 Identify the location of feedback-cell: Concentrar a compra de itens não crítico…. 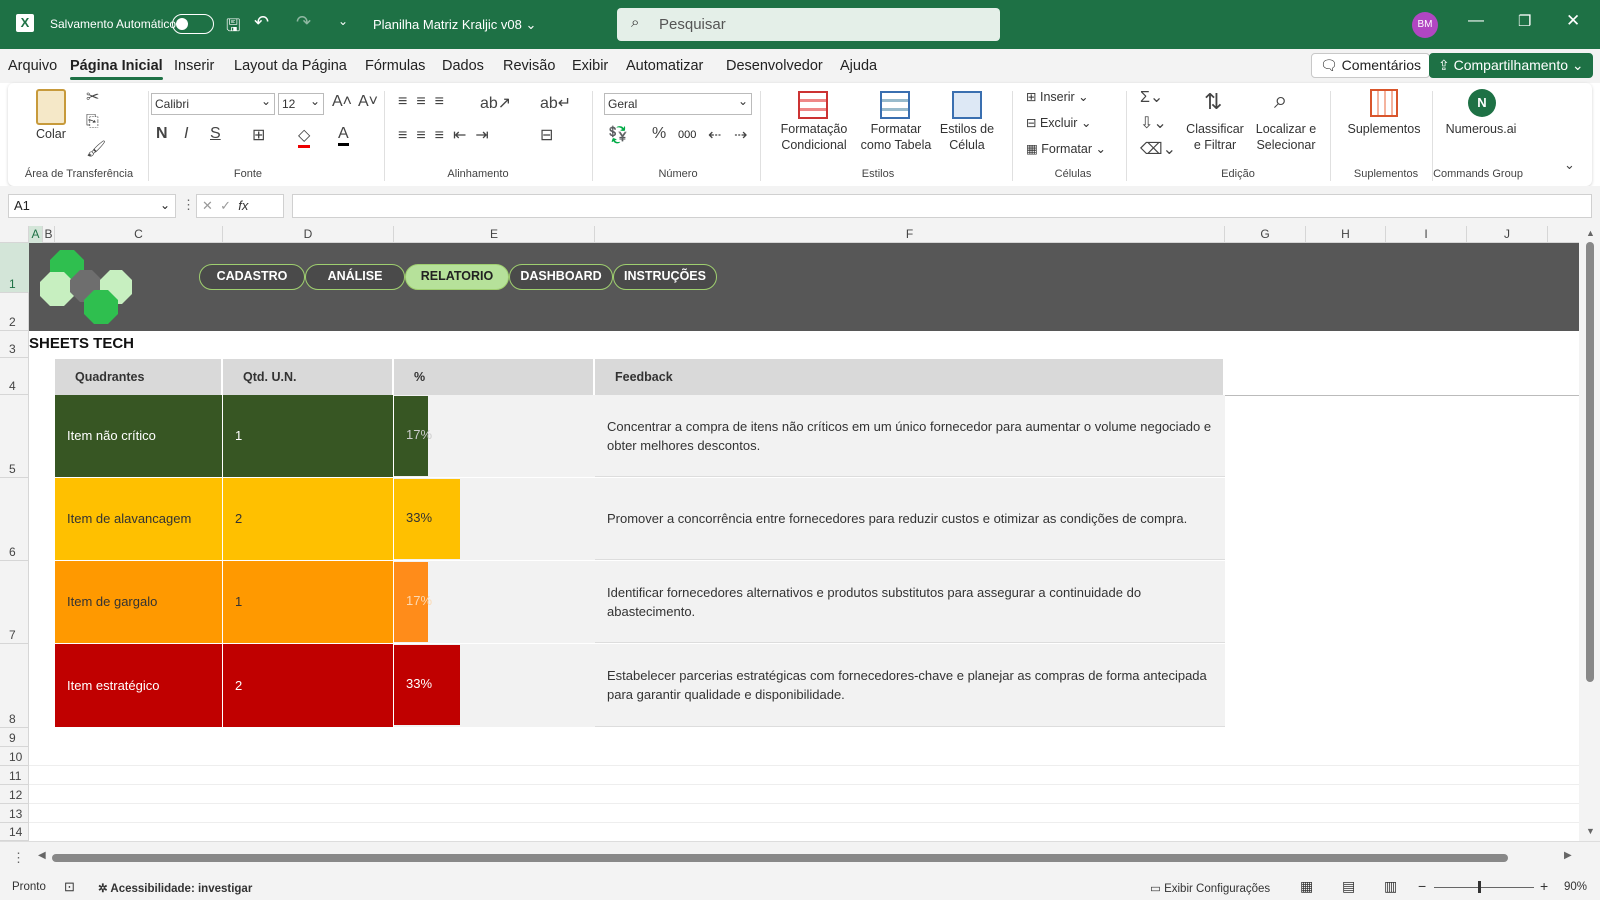
(910, 436).